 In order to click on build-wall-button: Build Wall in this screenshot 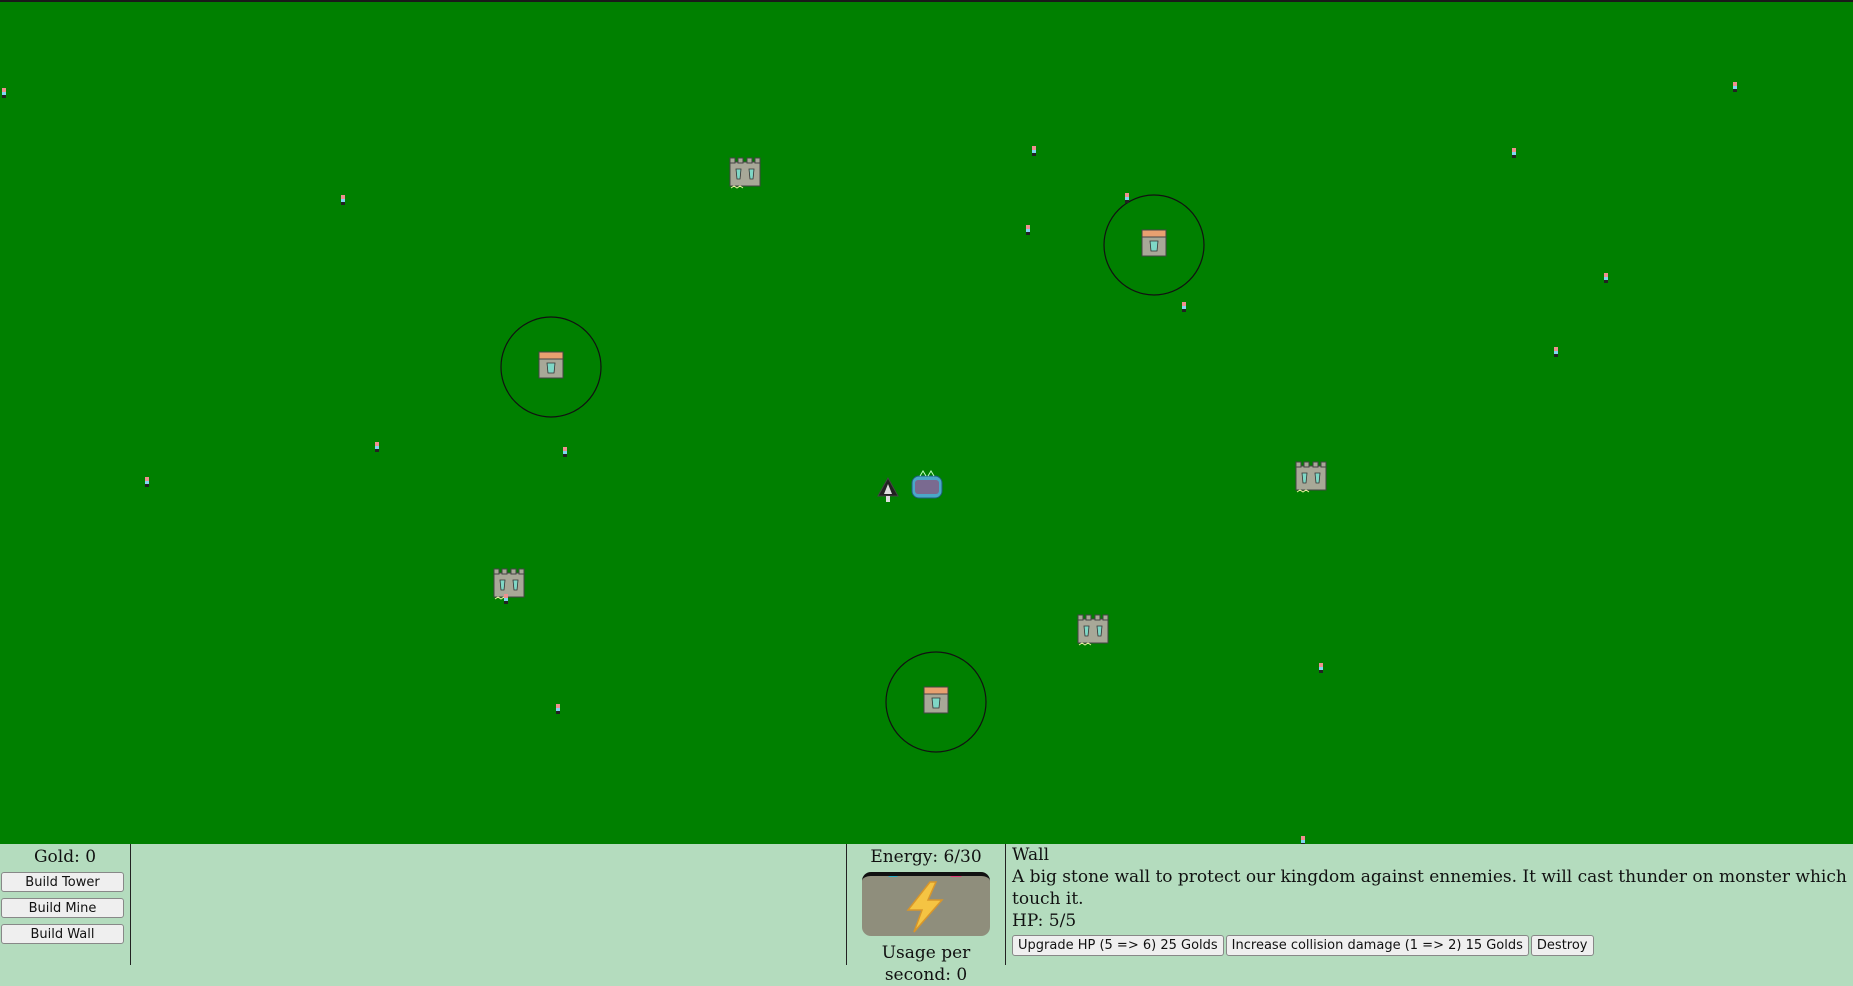, I will do `click(62, 934)`.